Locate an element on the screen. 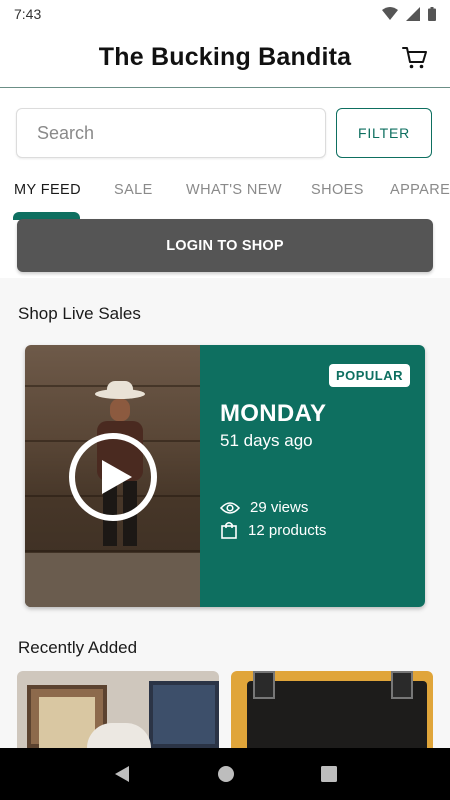 The width and height of the screenshot is (450, 800). eye-icon is located at coordinates (230, 507).